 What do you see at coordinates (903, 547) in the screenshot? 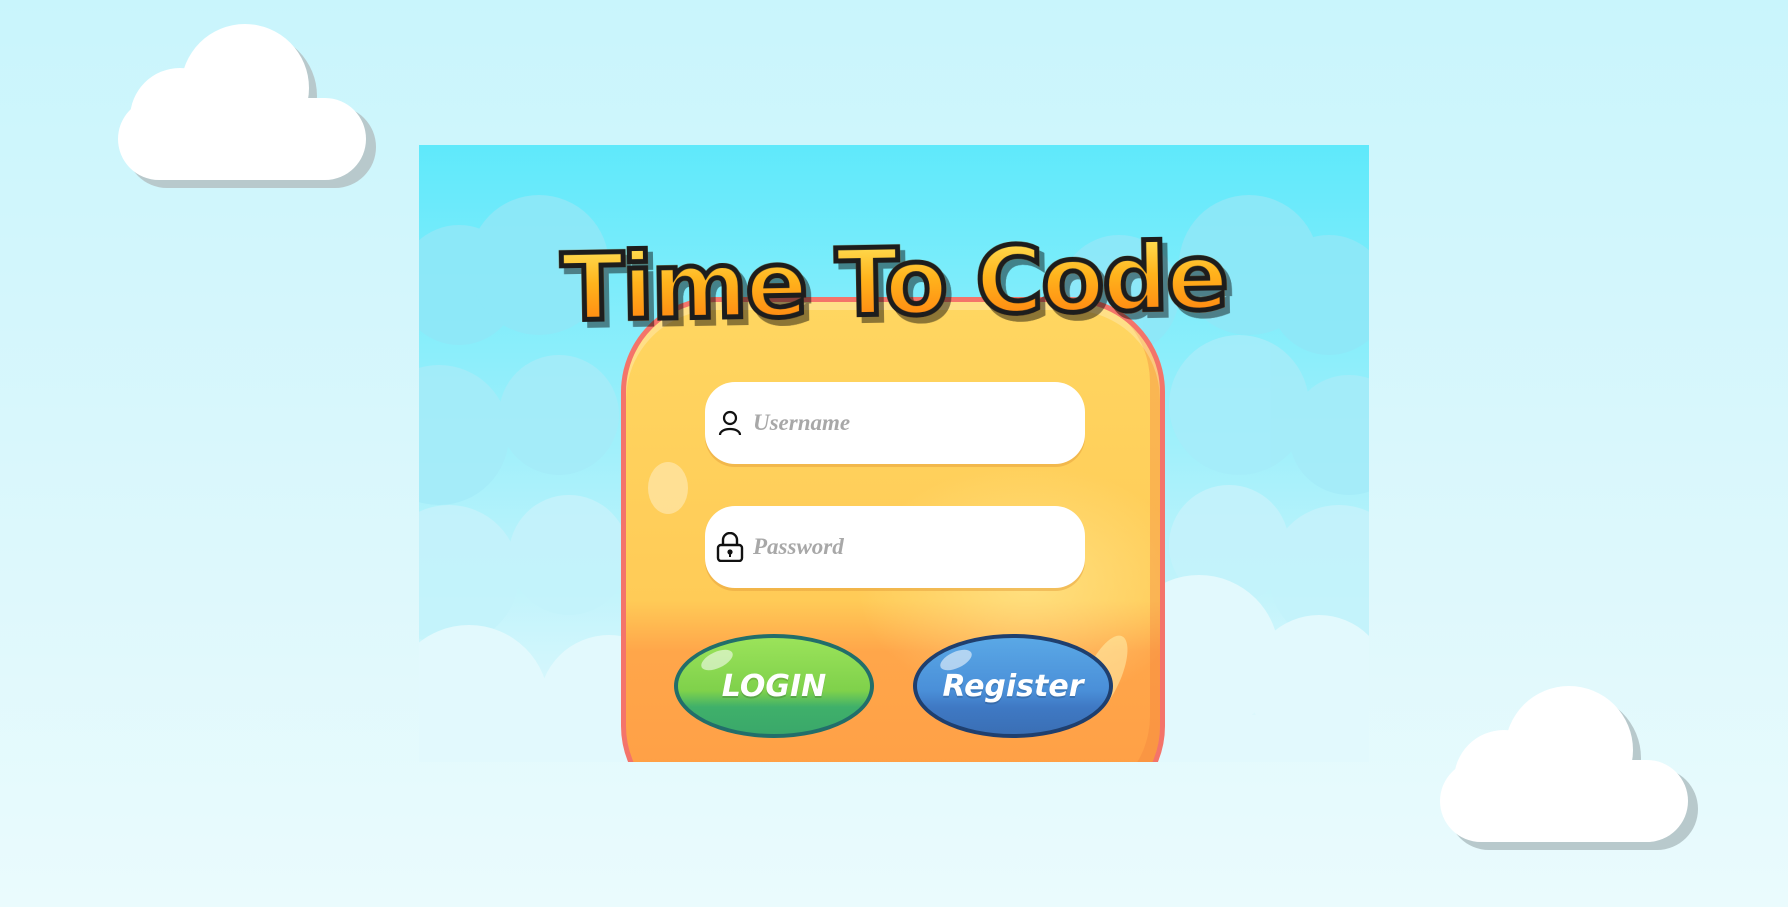
I see `password-input` at bounding box center [903, 547].